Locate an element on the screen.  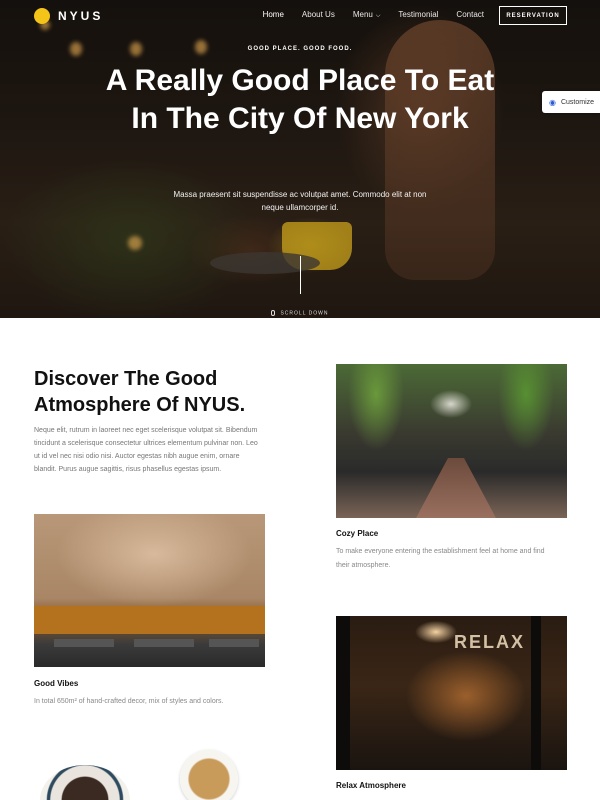
nav-item-home: Home is located at coordinates (273, 15).